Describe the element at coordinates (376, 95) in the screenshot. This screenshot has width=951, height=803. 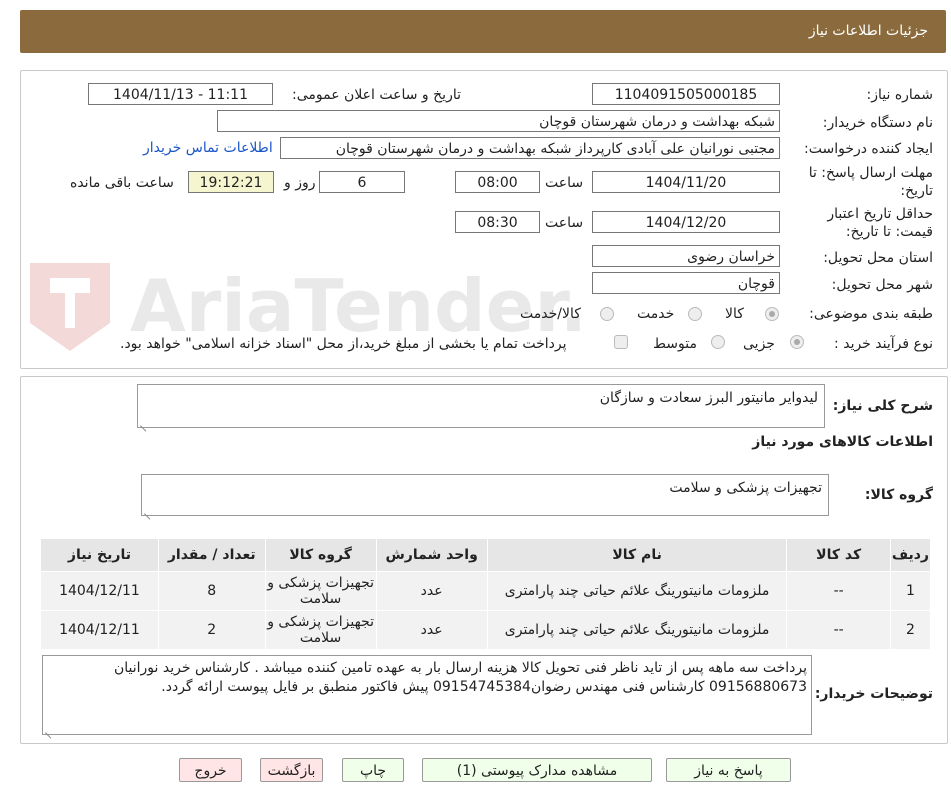
I see `announce-label: تاریخ و ساعت اعلان عمومی:` at that location.